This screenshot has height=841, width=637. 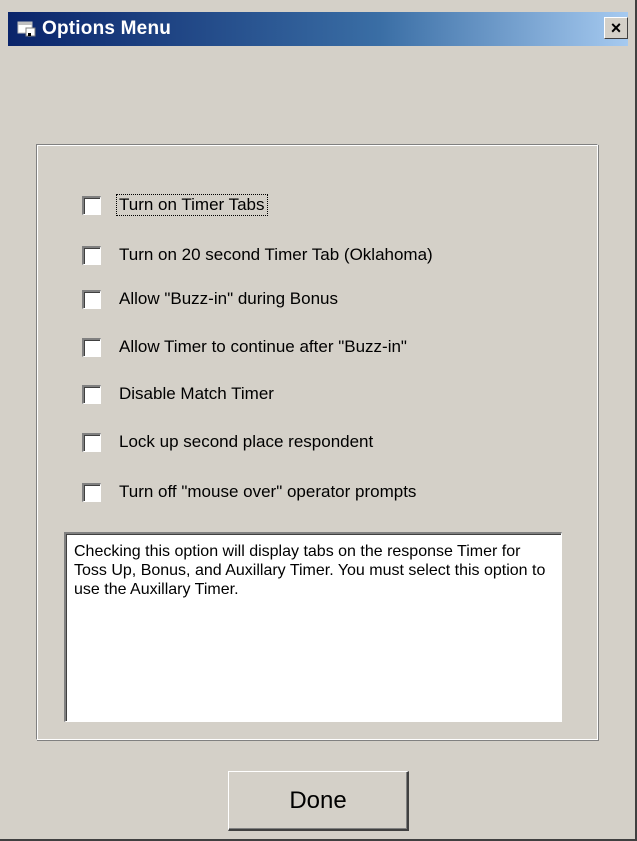 I want to click on app-window-icon, so click(x=27, y=29).